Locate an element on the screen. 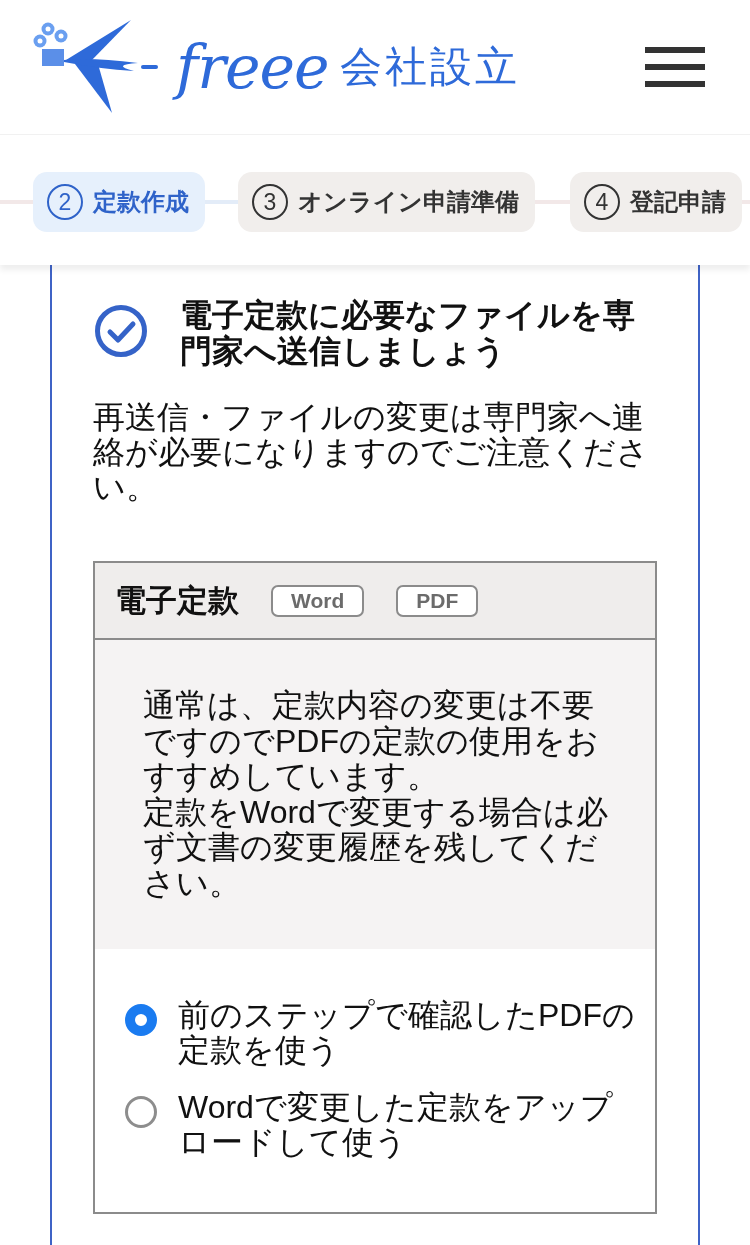 Image resolution: width=750 pixels, height=1245 pixels. format-button: Word is located at coordinates (318, 600).